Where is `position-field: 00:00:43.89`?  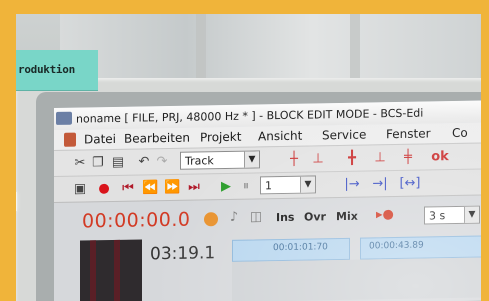
position-field: 00:00:43.89 is located at coordinates (424, 247).